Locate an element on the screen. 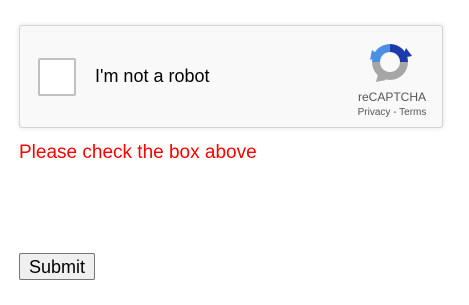 The width and height of the screenshot is (469, 305). error-message: Please check the box above is located at coordinates (138, 152).